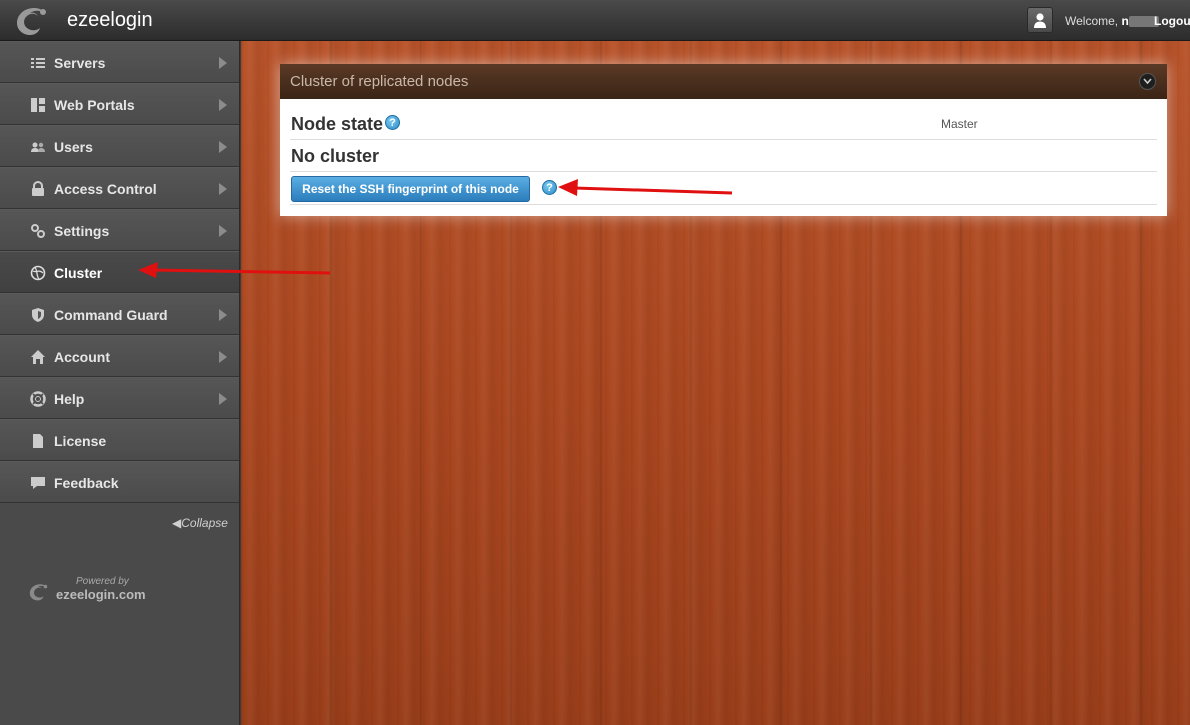  Describe the element at coordinates (119, 356) in the screenshot. I see `sidebar-item-account: Account` at that location.